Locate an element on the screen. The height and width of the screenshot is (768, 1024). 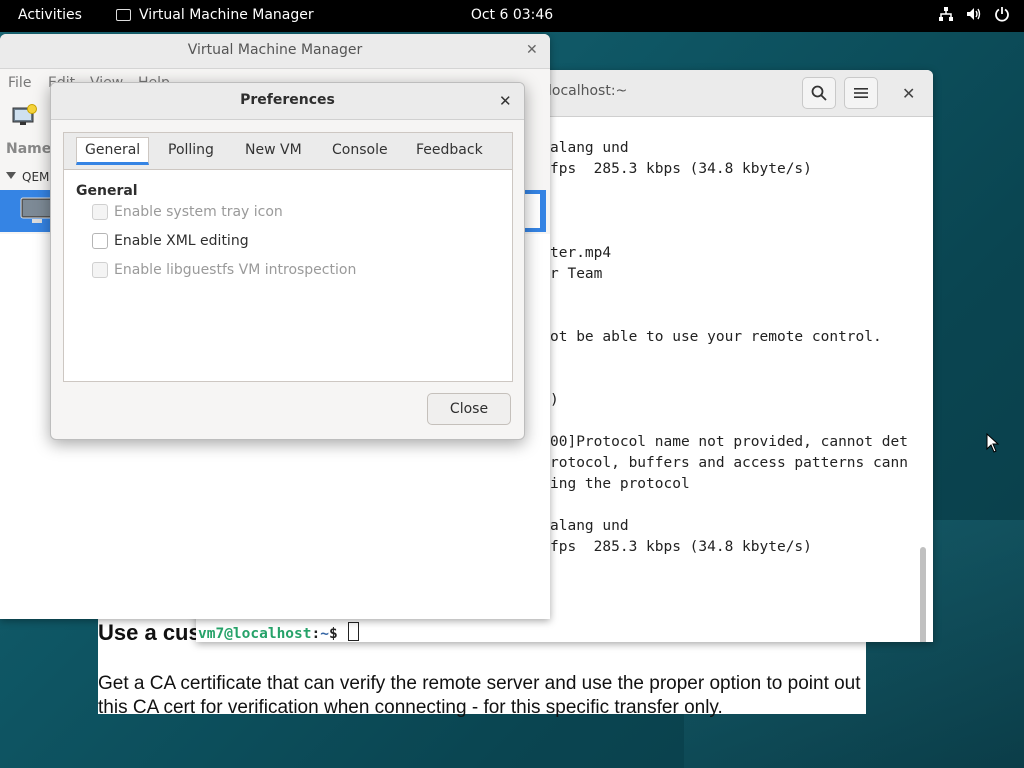
search-icon is located at coordinates (819, 93).